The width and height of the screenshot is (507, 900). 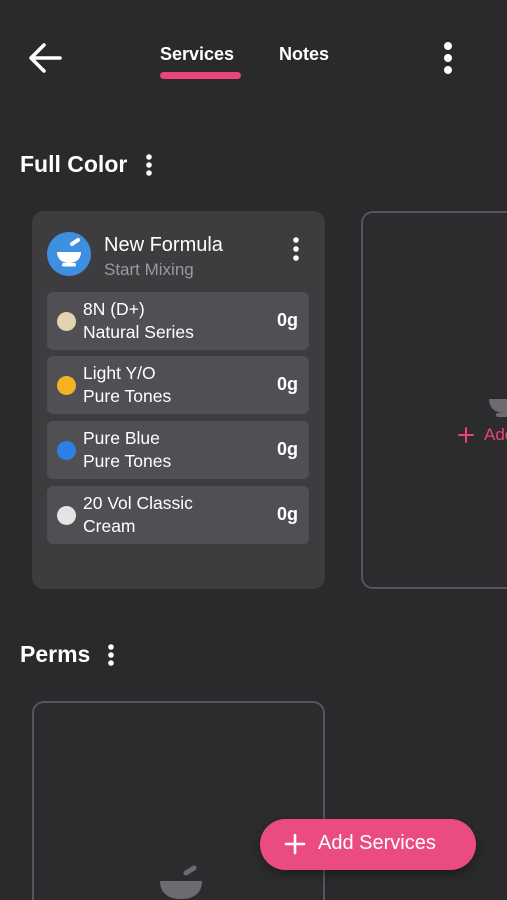 What do you see at coordinates (149, 269) in the screenshot?
I see `formula-subtitle: Start Mixing` at bounding box center [149, 269].